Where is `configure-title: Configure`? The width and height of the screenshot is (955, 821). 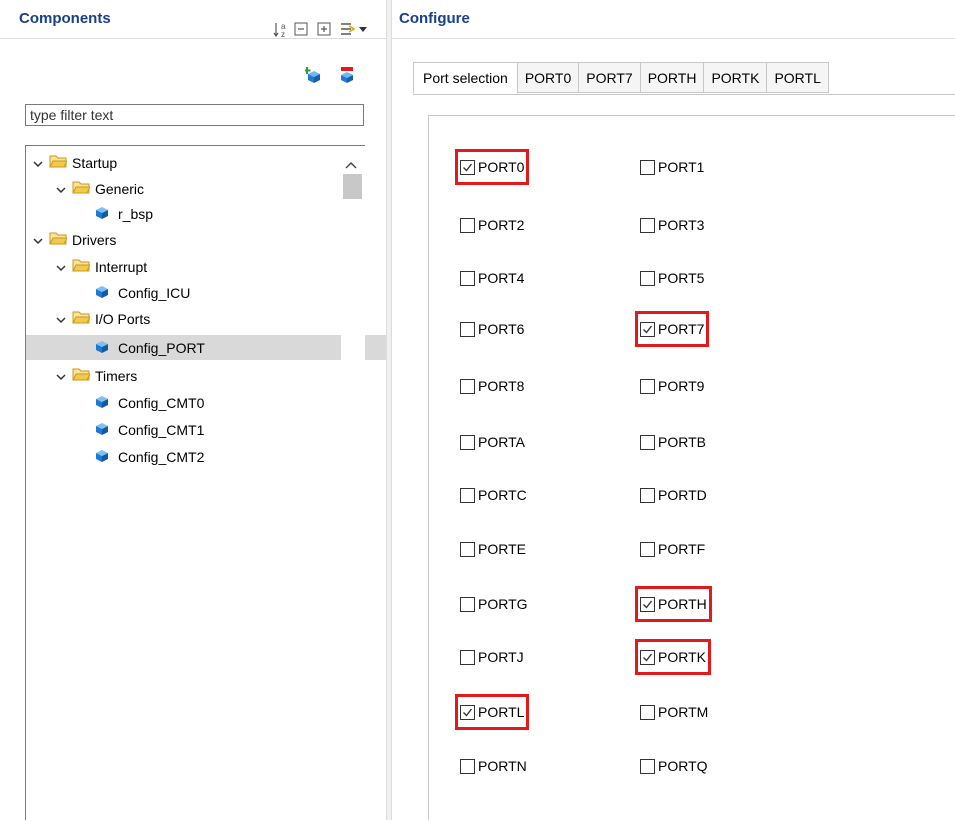 configure-title: Configure is located at coordinates (434, 18).